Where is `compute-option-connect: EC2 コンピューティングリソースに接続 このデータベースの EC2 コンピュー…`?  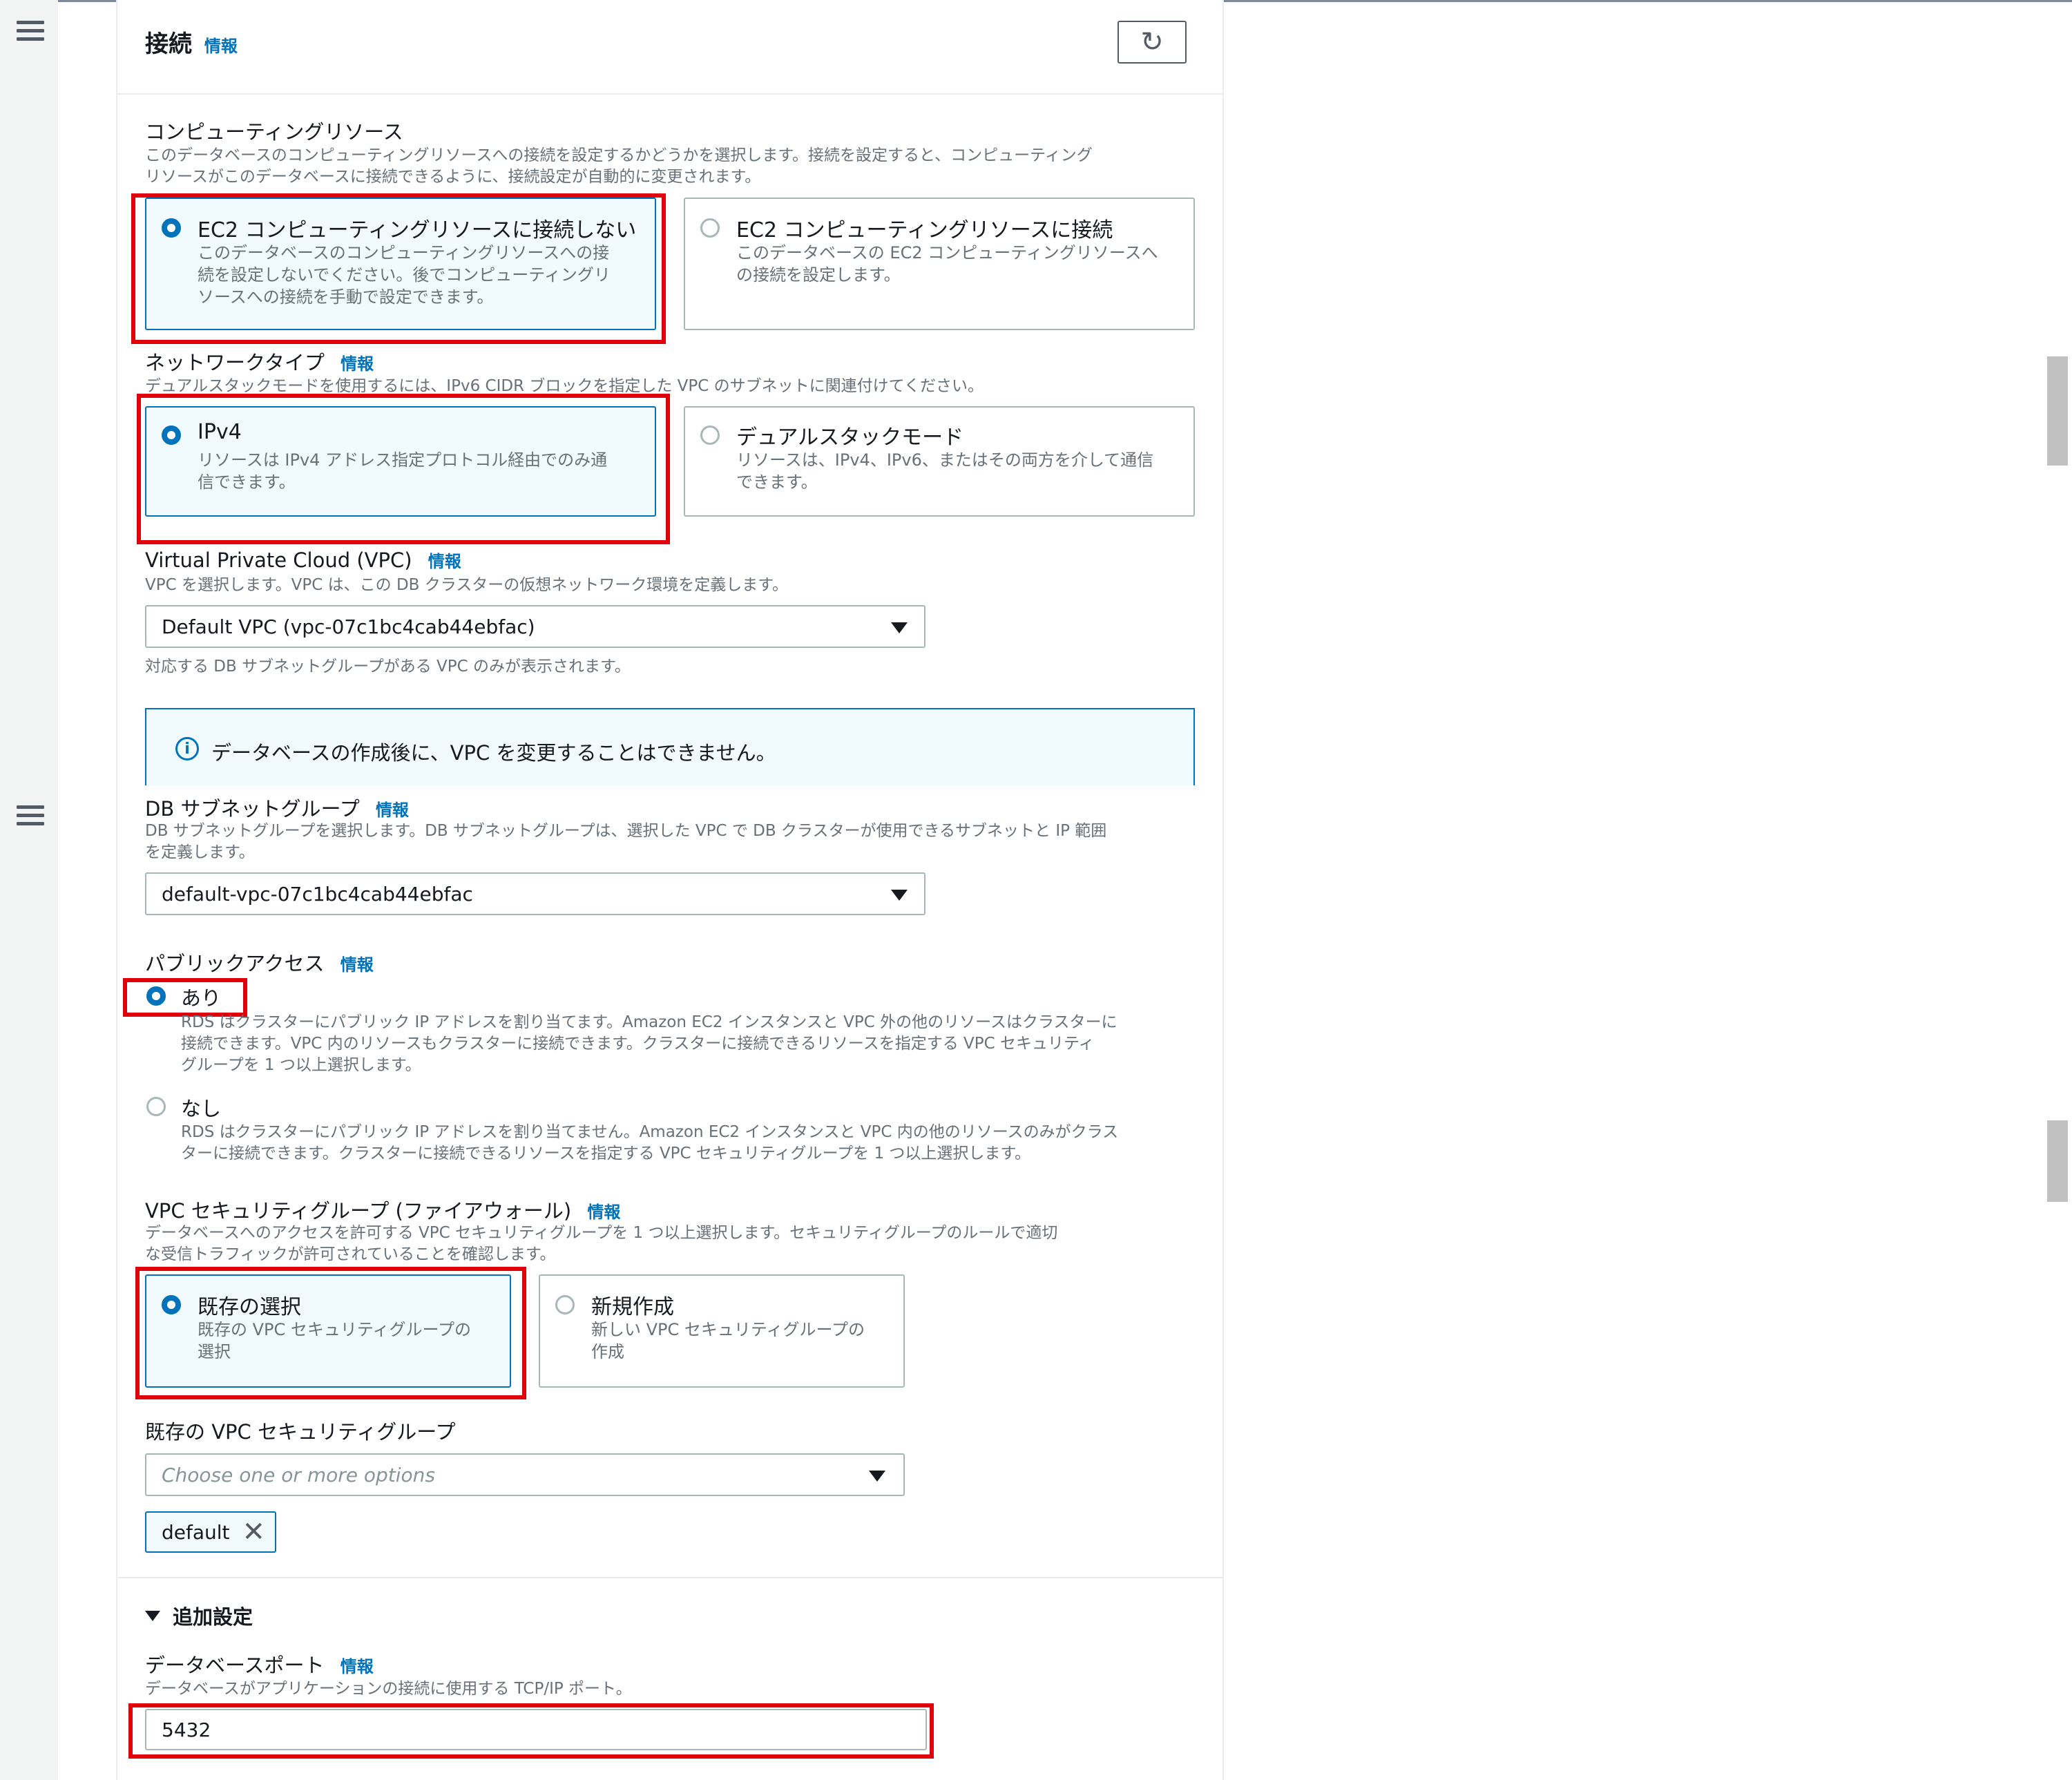 compute-option-connect: EC2 コンピューティングリソースに接続 このデータベースの EC2 コンピュー… is located at coordinates (939, 264).